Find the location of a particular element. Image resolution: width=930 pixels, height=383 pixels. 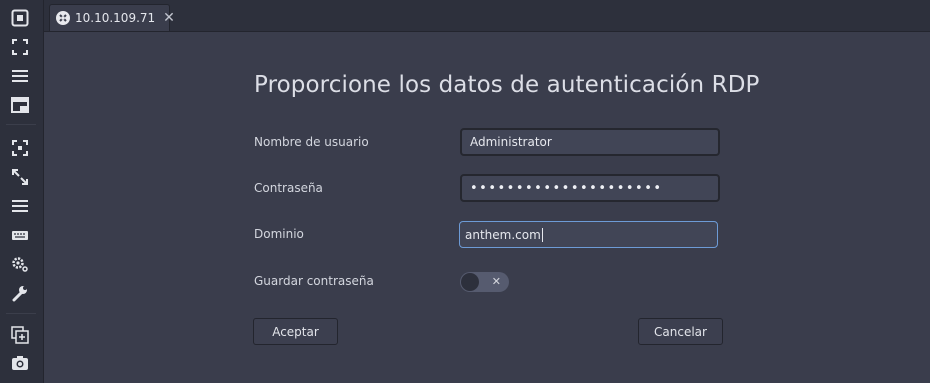

tab-connection: 10.10.109.71 ✕ is located at coordinates (112, 17).